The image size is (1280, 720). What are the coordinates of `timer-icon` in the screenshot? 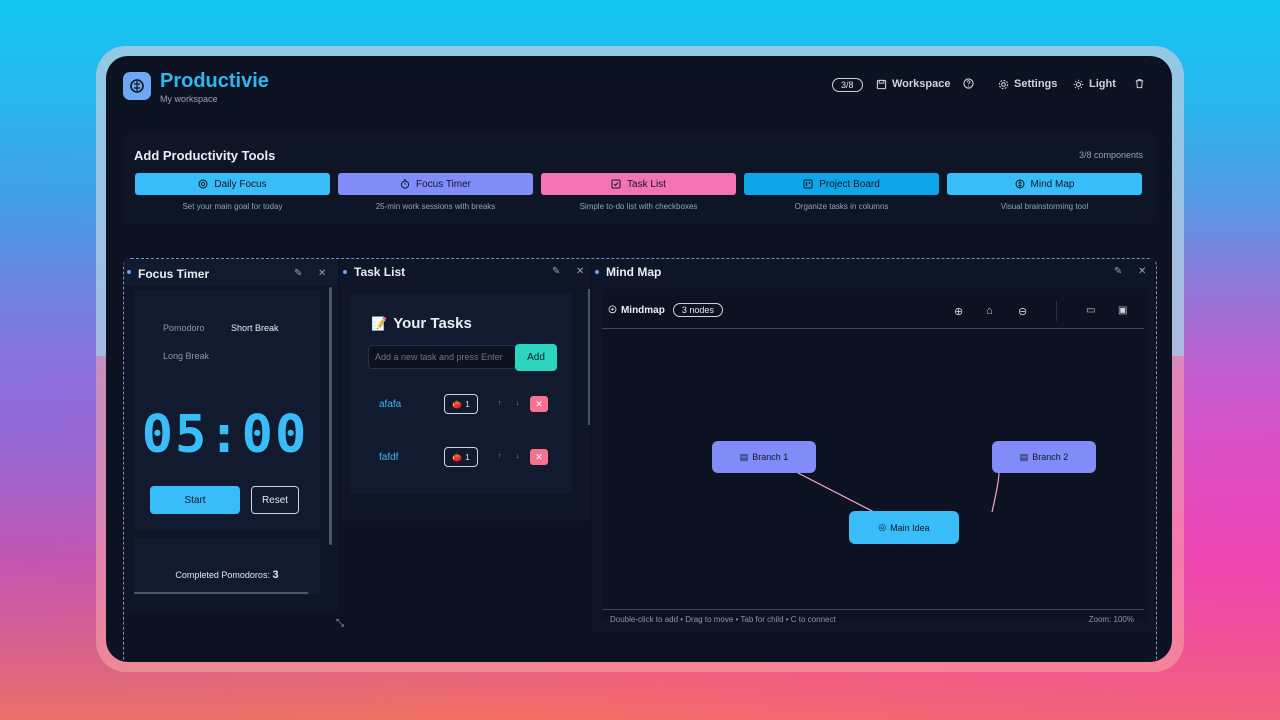 It's located at (405, 184).